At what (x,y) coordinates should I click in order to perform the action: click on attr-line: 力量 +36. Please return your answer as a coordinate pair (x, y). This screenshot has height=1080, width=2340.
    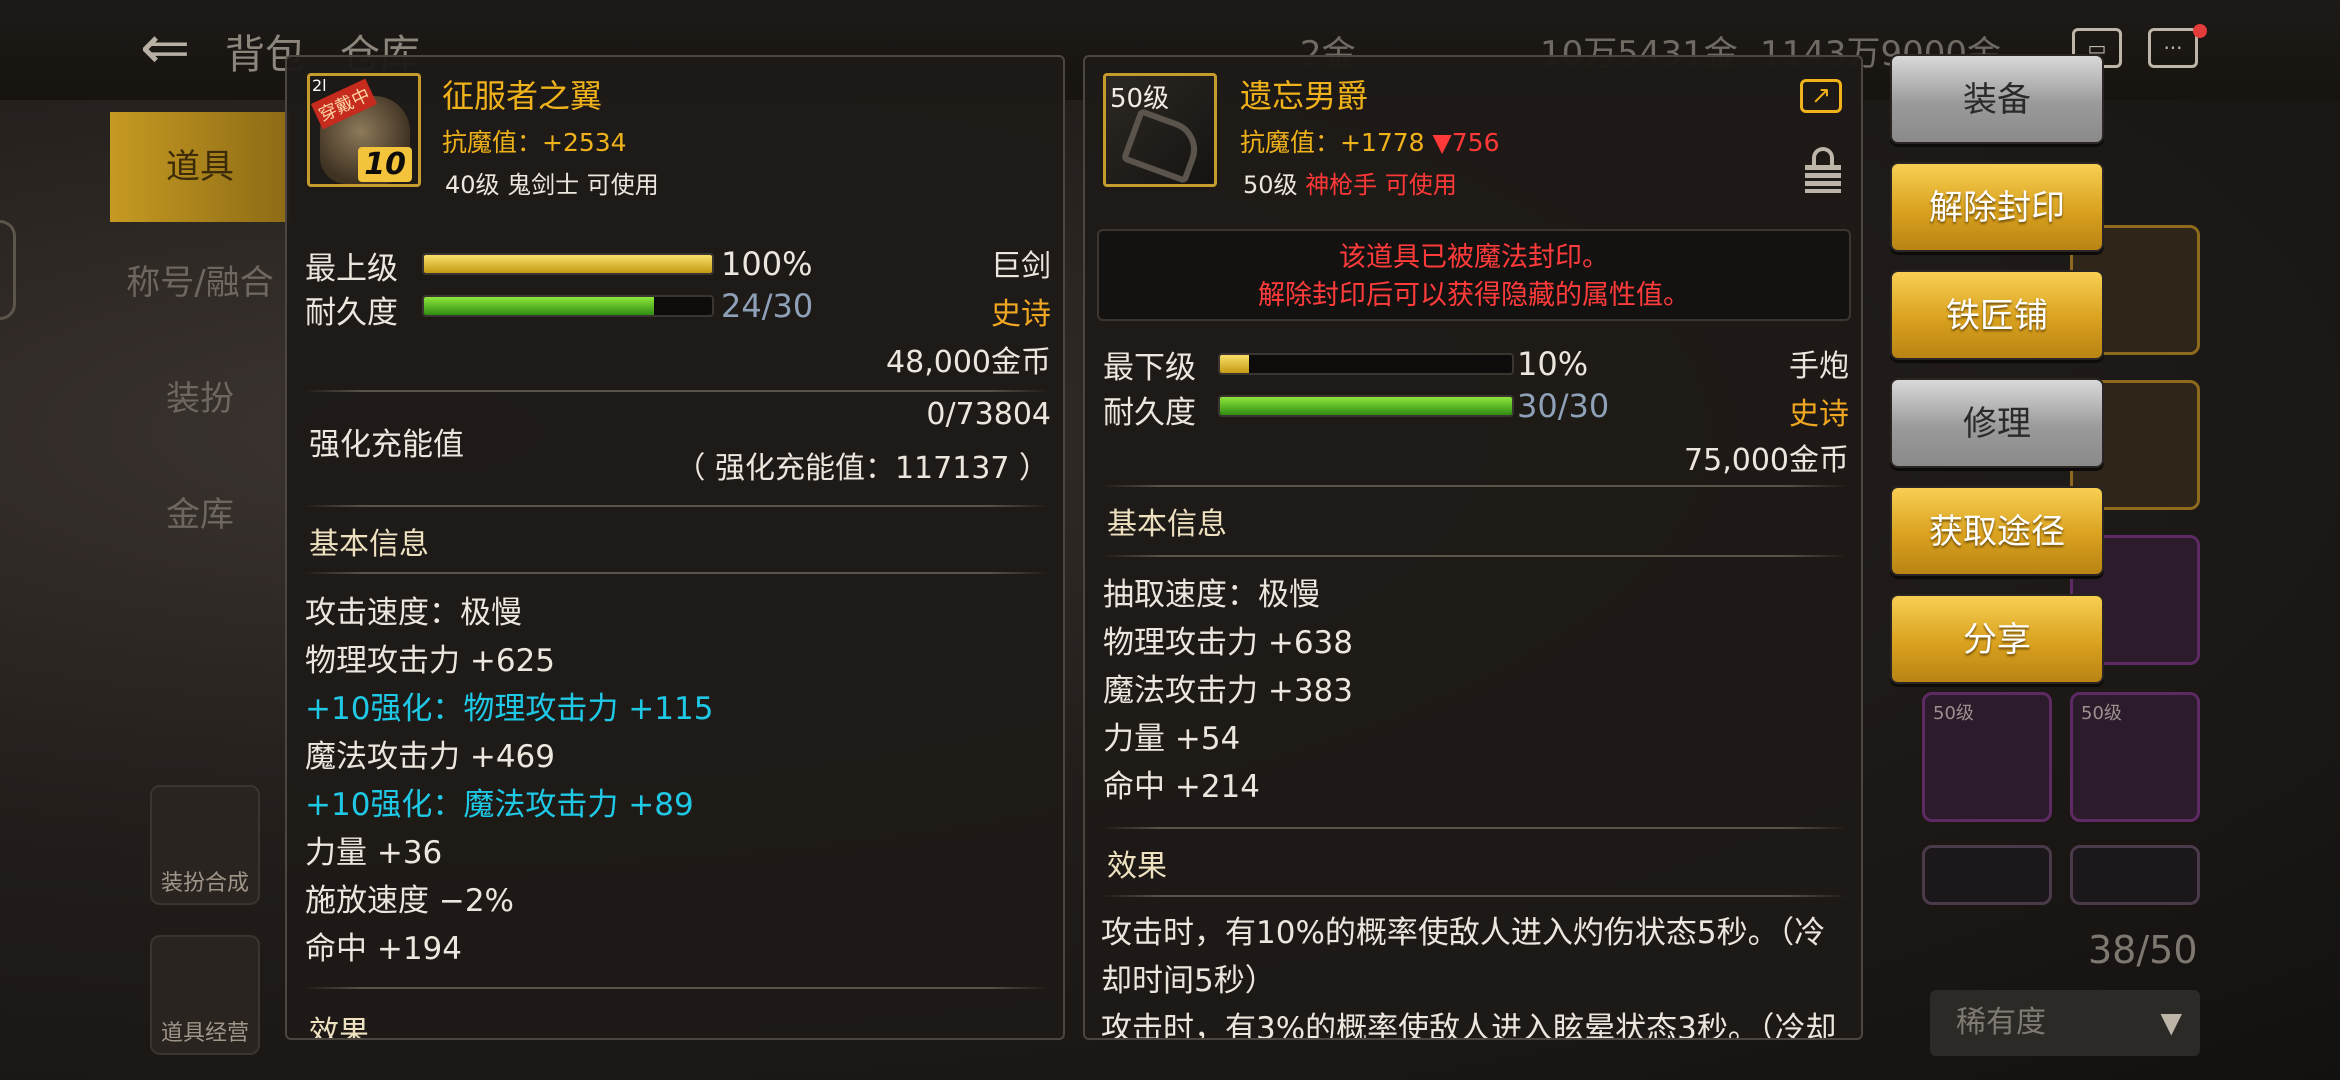
    Looking at the image, I should click on (374, 853).